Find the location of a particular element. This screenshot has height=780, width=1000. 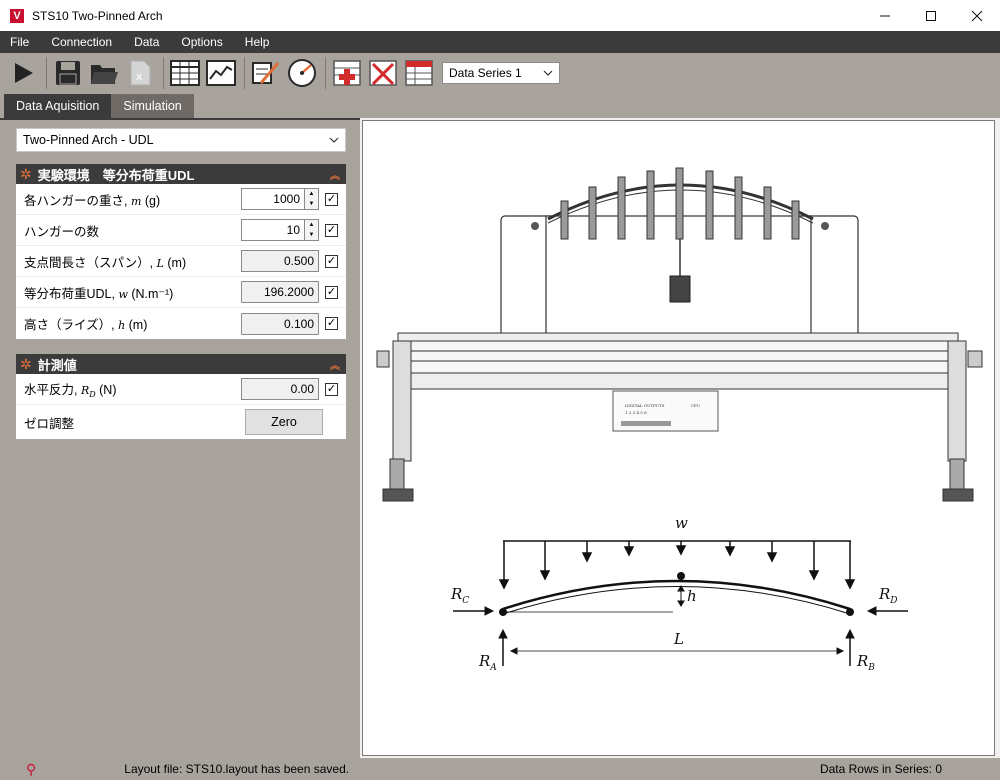

setup-section-header: ✲ 実験環境 等分布荷重UDL ︽ is located at coordinates (181, 174).